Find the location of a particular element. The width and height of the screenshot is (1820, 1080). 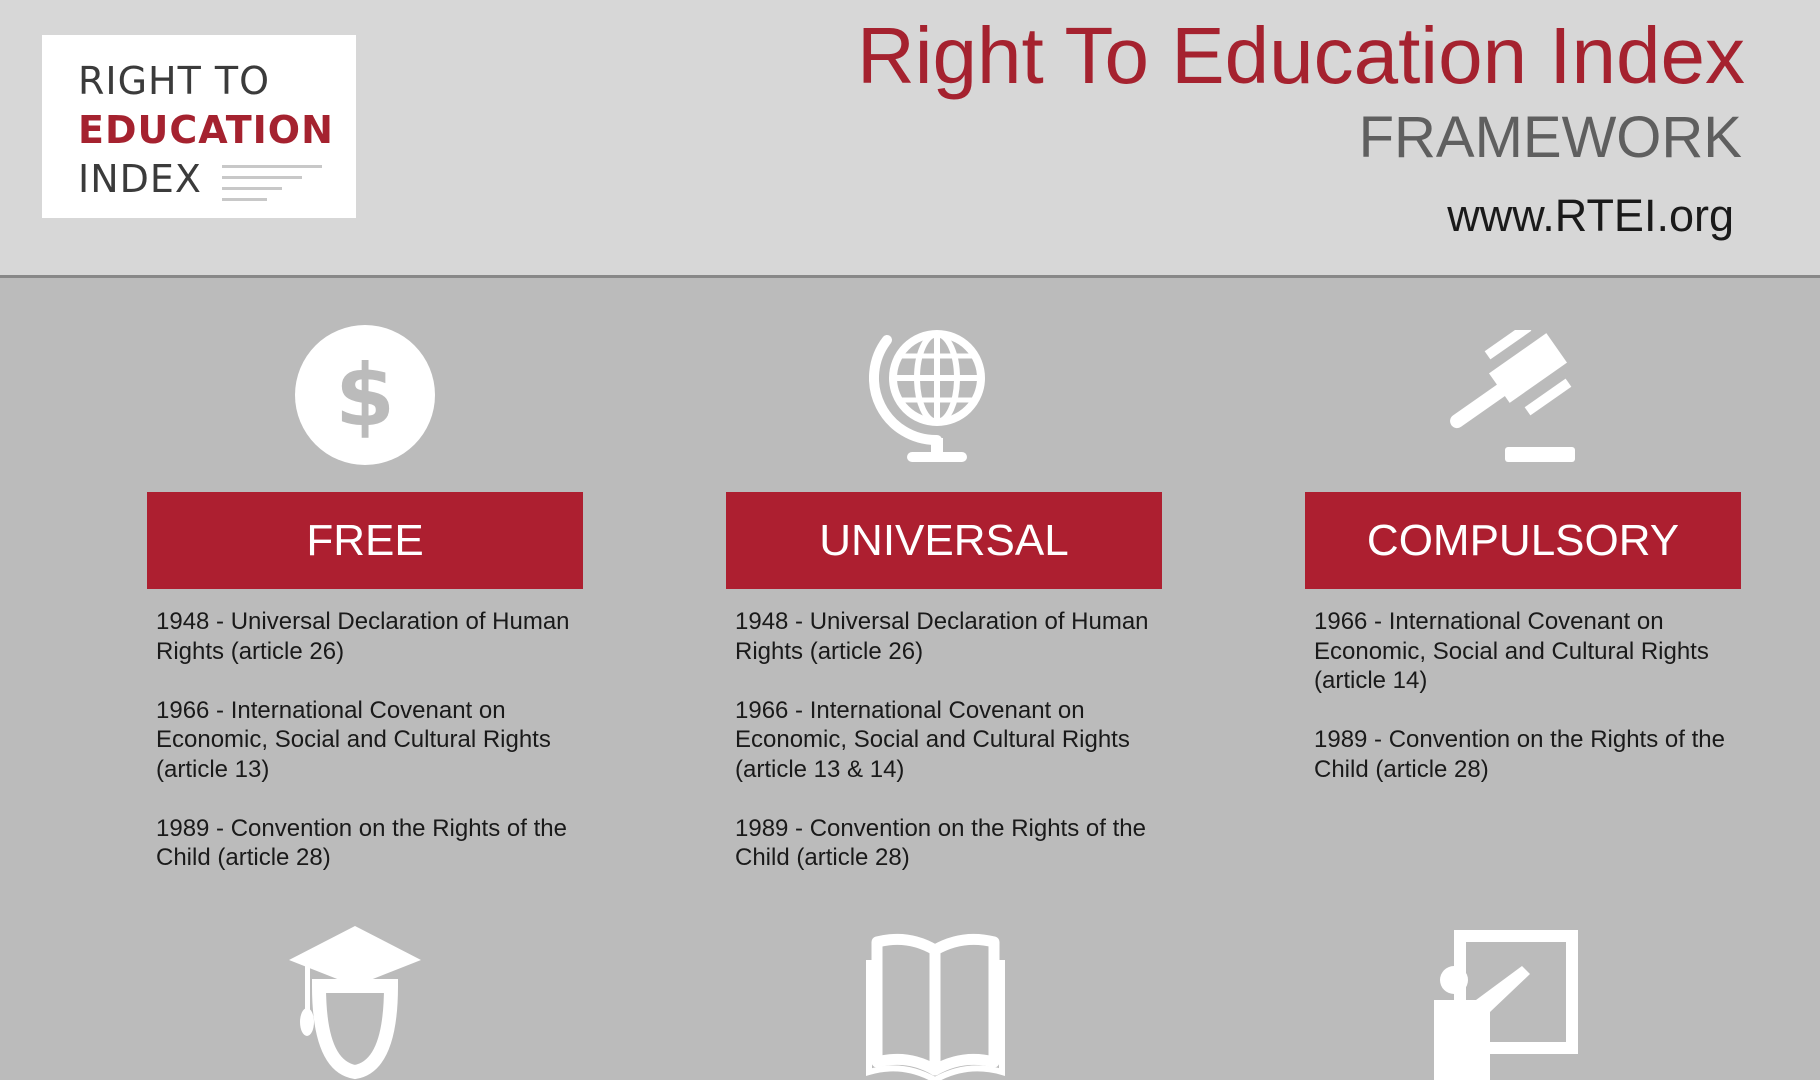

logo-line-3: INDEX is located at coordinates (140, 179).